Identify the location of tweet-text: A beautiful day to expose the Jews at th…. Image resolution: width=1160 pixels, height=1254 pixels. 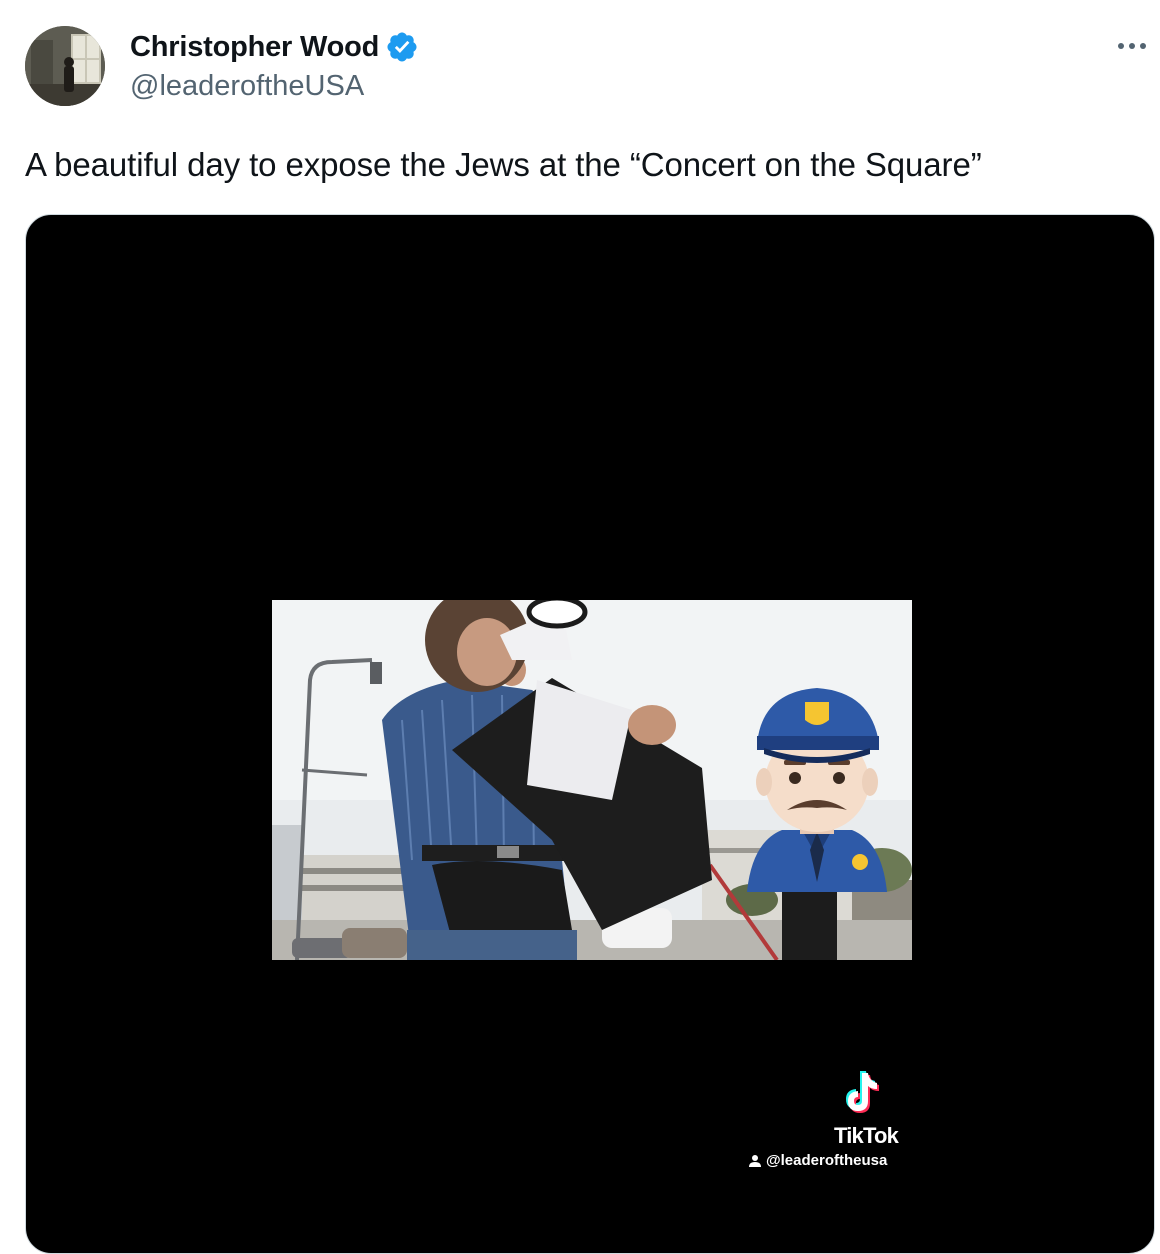
(503, 164).